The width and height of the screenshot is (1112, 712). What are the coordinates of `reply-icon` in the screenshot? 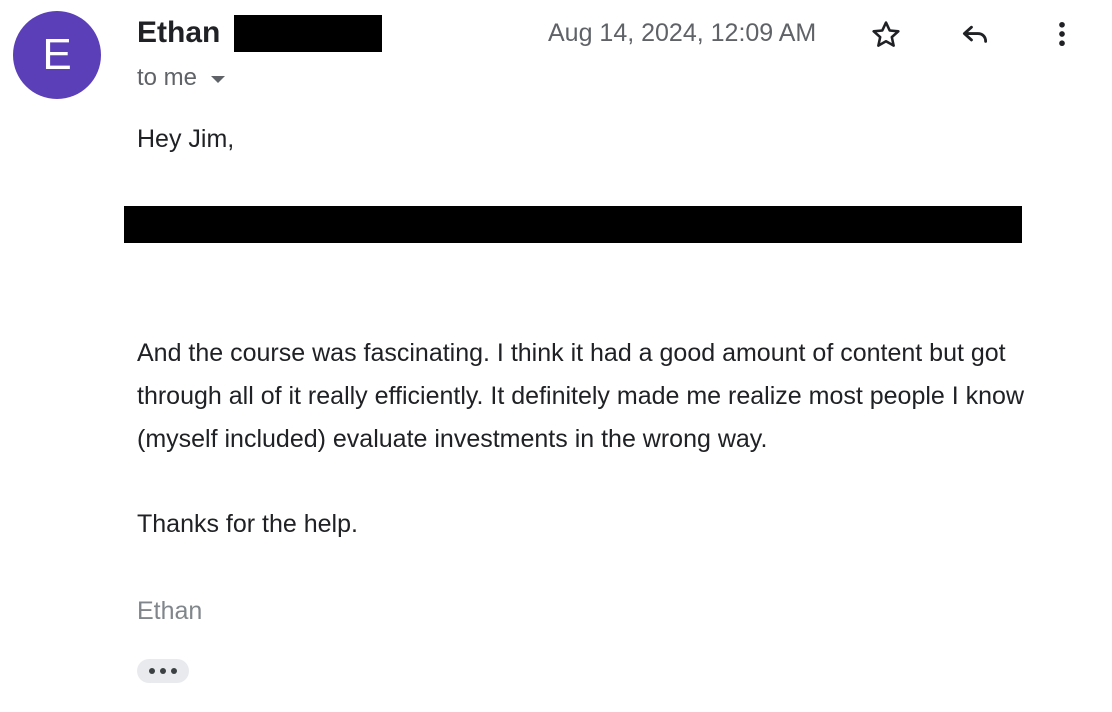 It's located at (975, 34).